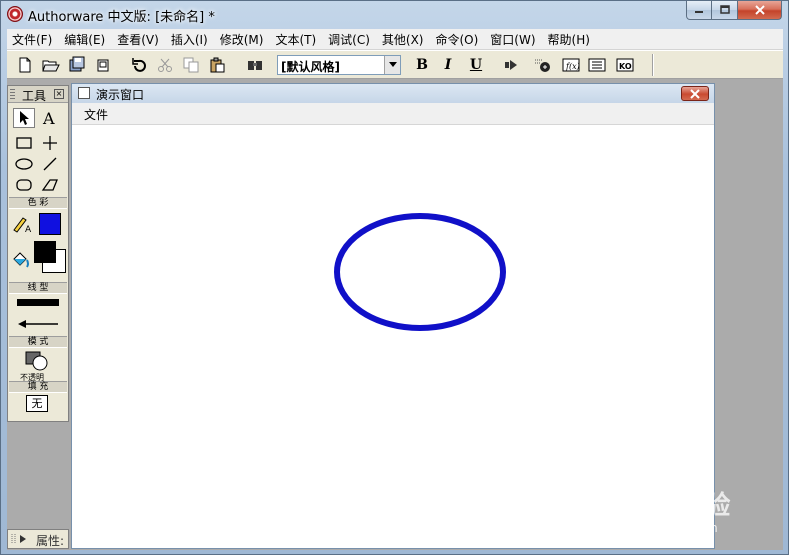 This screenshot has height=555, width=789. I want to click on minimize-button, so click(699, 10).